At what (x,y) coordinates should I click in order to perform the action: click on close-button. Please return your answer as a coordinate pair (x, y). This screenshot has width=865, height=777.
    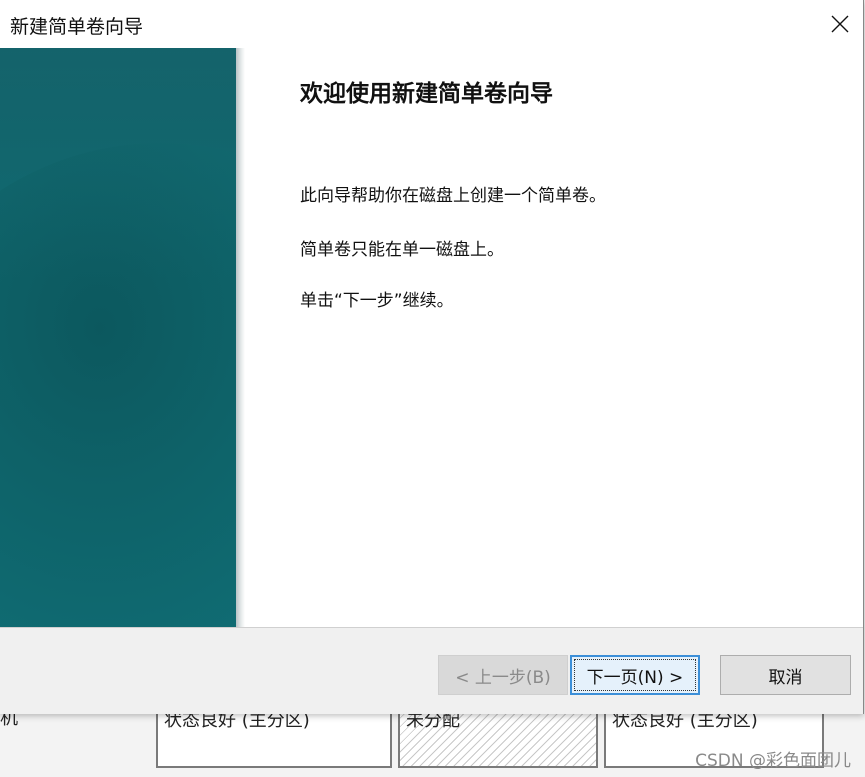
    Looking at the image, I should click on (840, 24).